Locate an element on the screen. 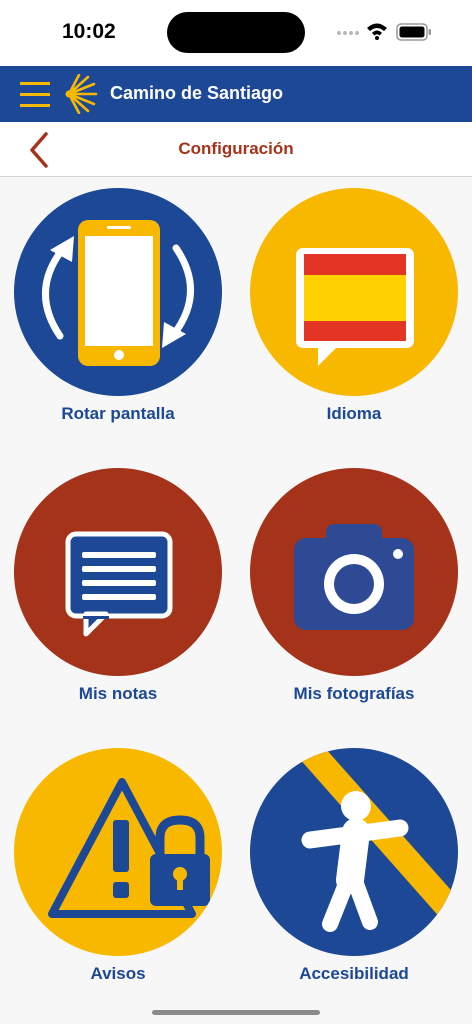 This screenshot has height=1024, width=472. cellular-signal-icon is located at coordinates (348, 33).